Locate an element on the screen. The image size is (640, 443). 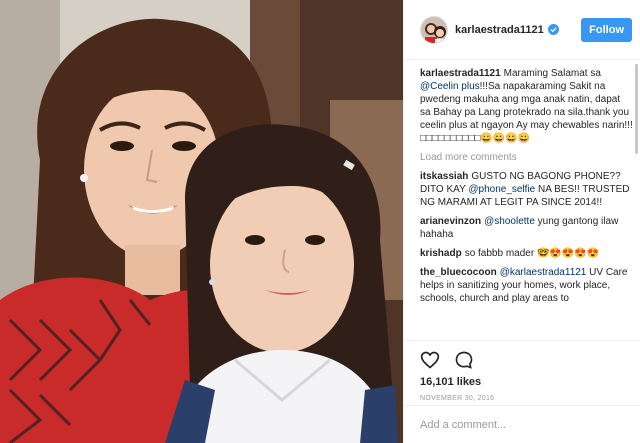
comment-mention: @phone_selfie is located at coordinates (501, 189).